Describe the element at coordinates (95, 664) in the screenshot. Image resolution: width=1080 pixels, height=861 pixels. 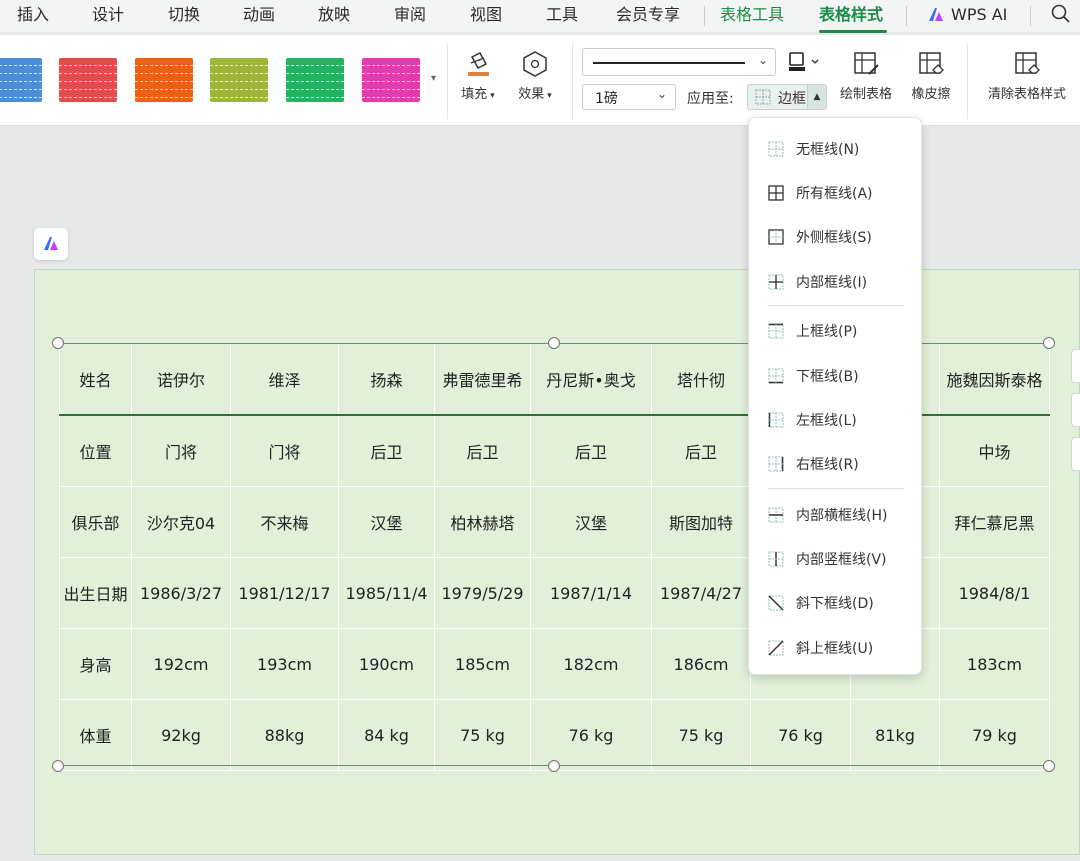
I see `table-row-header-cell: 身高` at that location.